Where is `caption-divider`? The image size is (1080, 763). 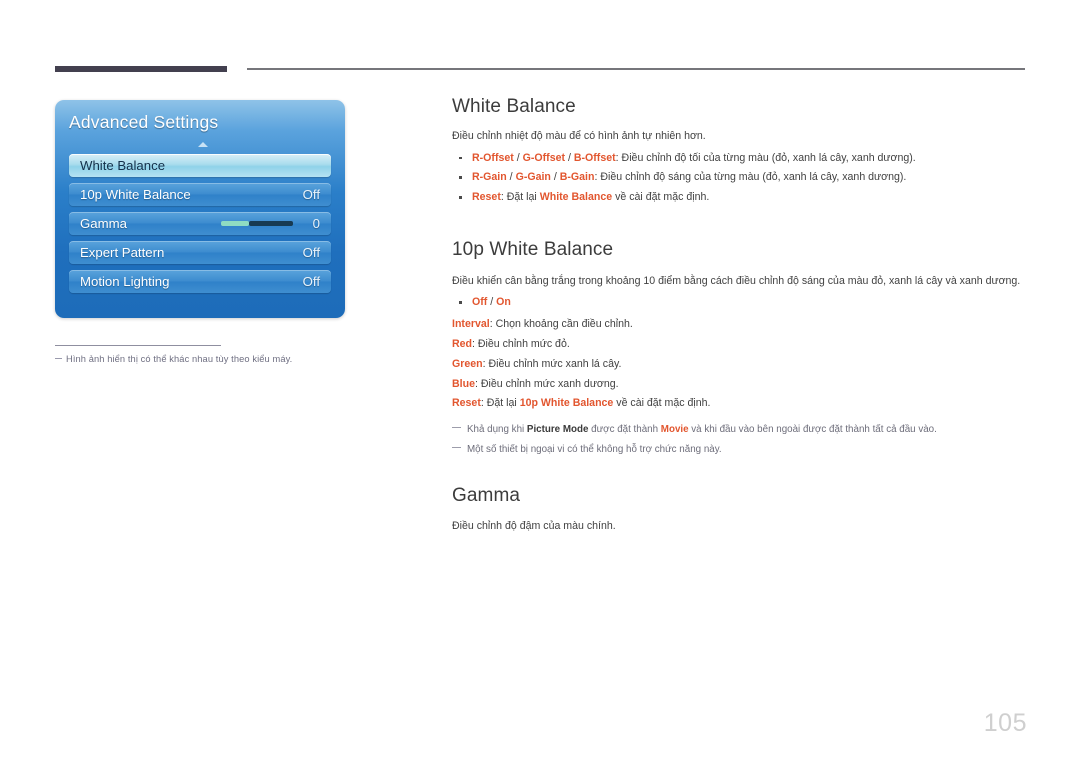
caption-divider is located at coordinates (138, 345).